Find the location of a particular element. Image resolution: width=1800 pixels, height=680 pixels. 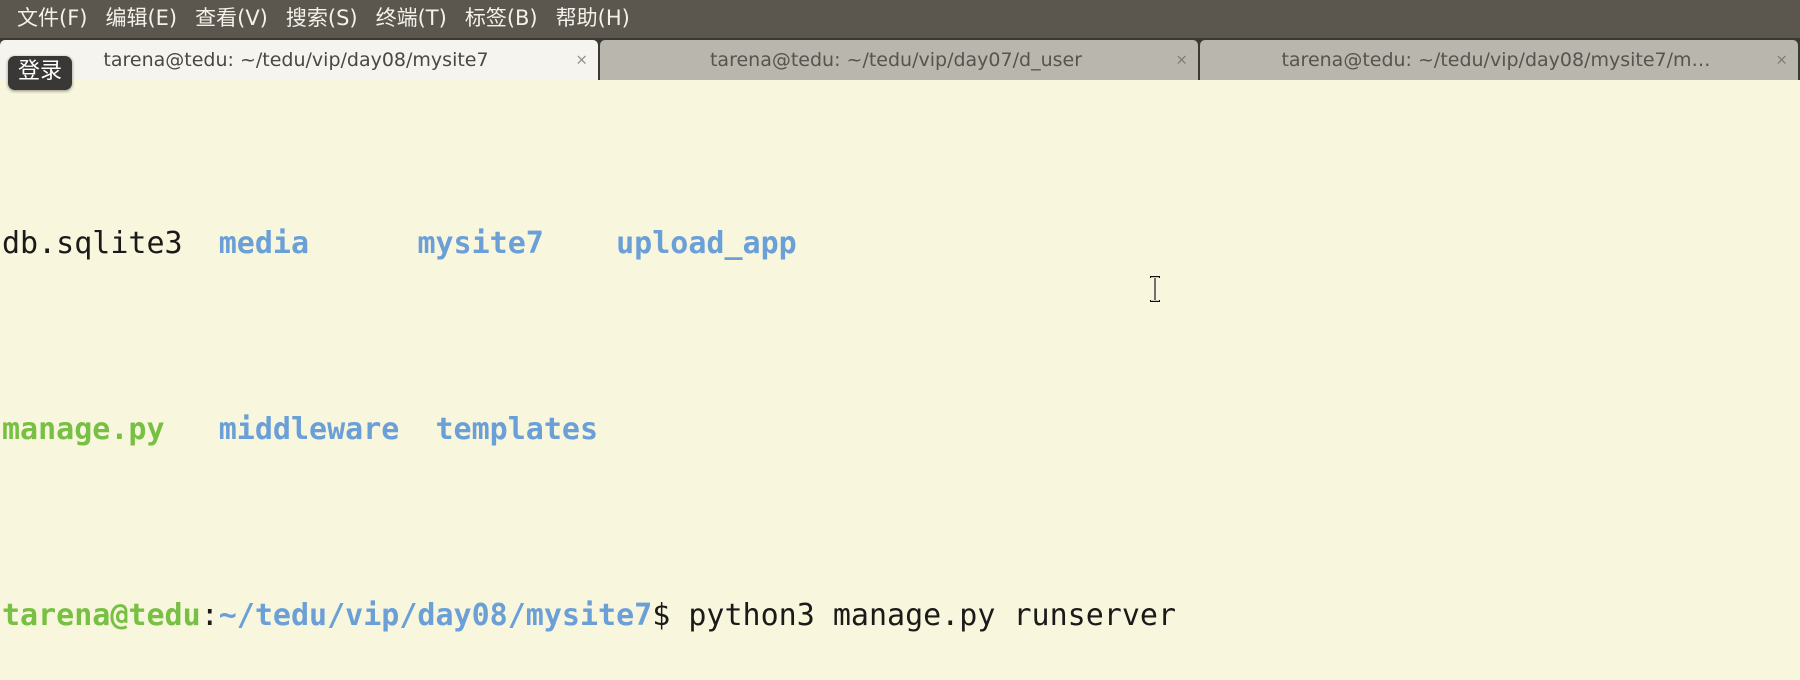

menu-item-terminal: 终端(T) is located at coordinates (411, 19).